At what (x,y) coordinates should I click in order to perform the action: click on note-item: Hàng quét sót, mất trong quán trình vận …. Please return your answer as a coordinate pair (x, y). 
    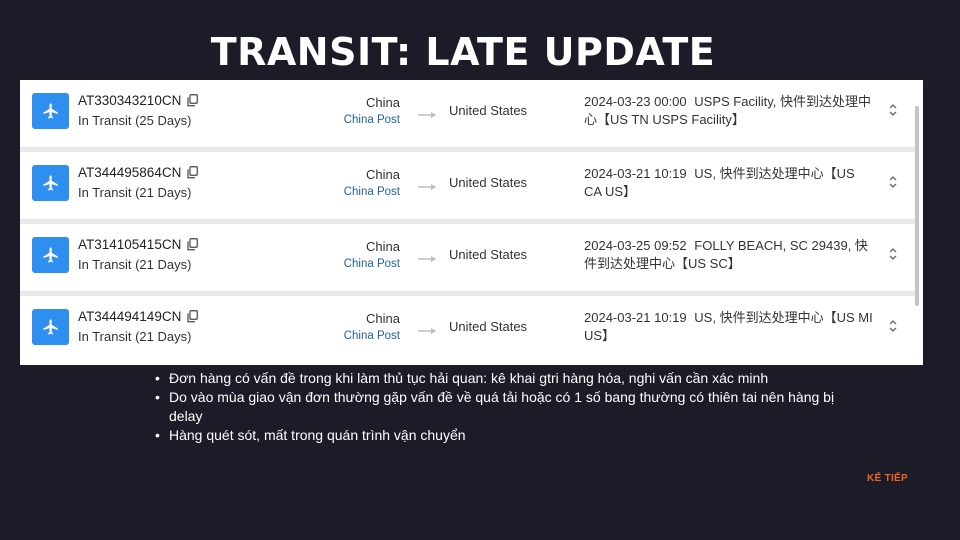
    Looking at the image, I should click on (495, 435).